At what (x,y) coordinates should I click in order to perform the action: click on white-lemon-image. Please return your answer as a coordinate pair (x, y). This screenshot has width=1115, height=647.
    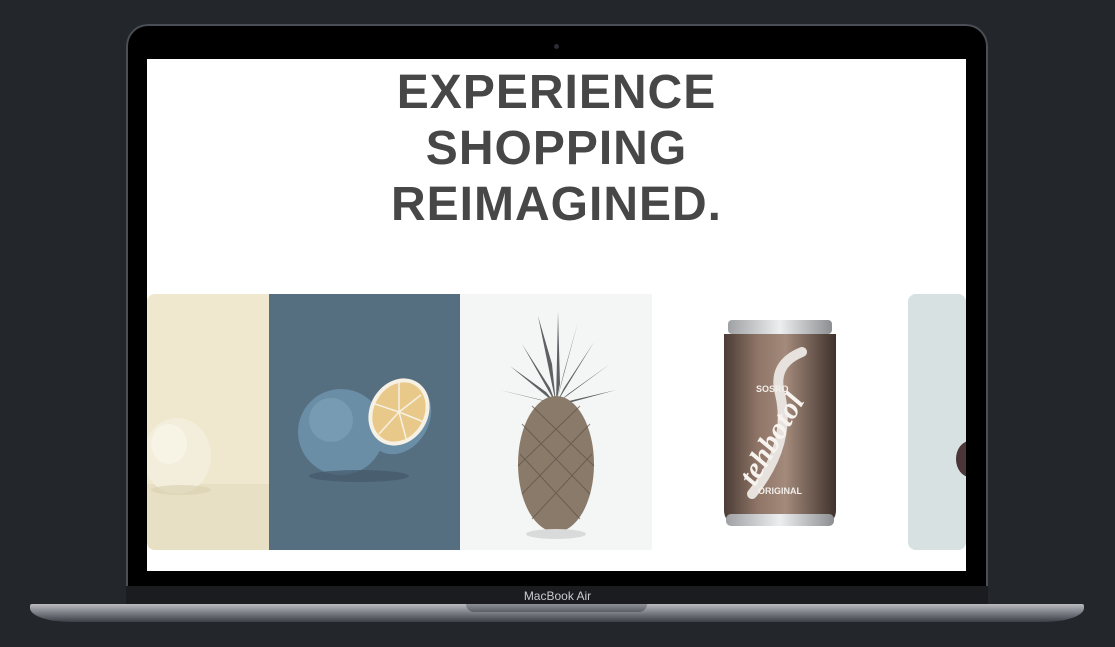
    Looking at the image, I should click on (208, 422).